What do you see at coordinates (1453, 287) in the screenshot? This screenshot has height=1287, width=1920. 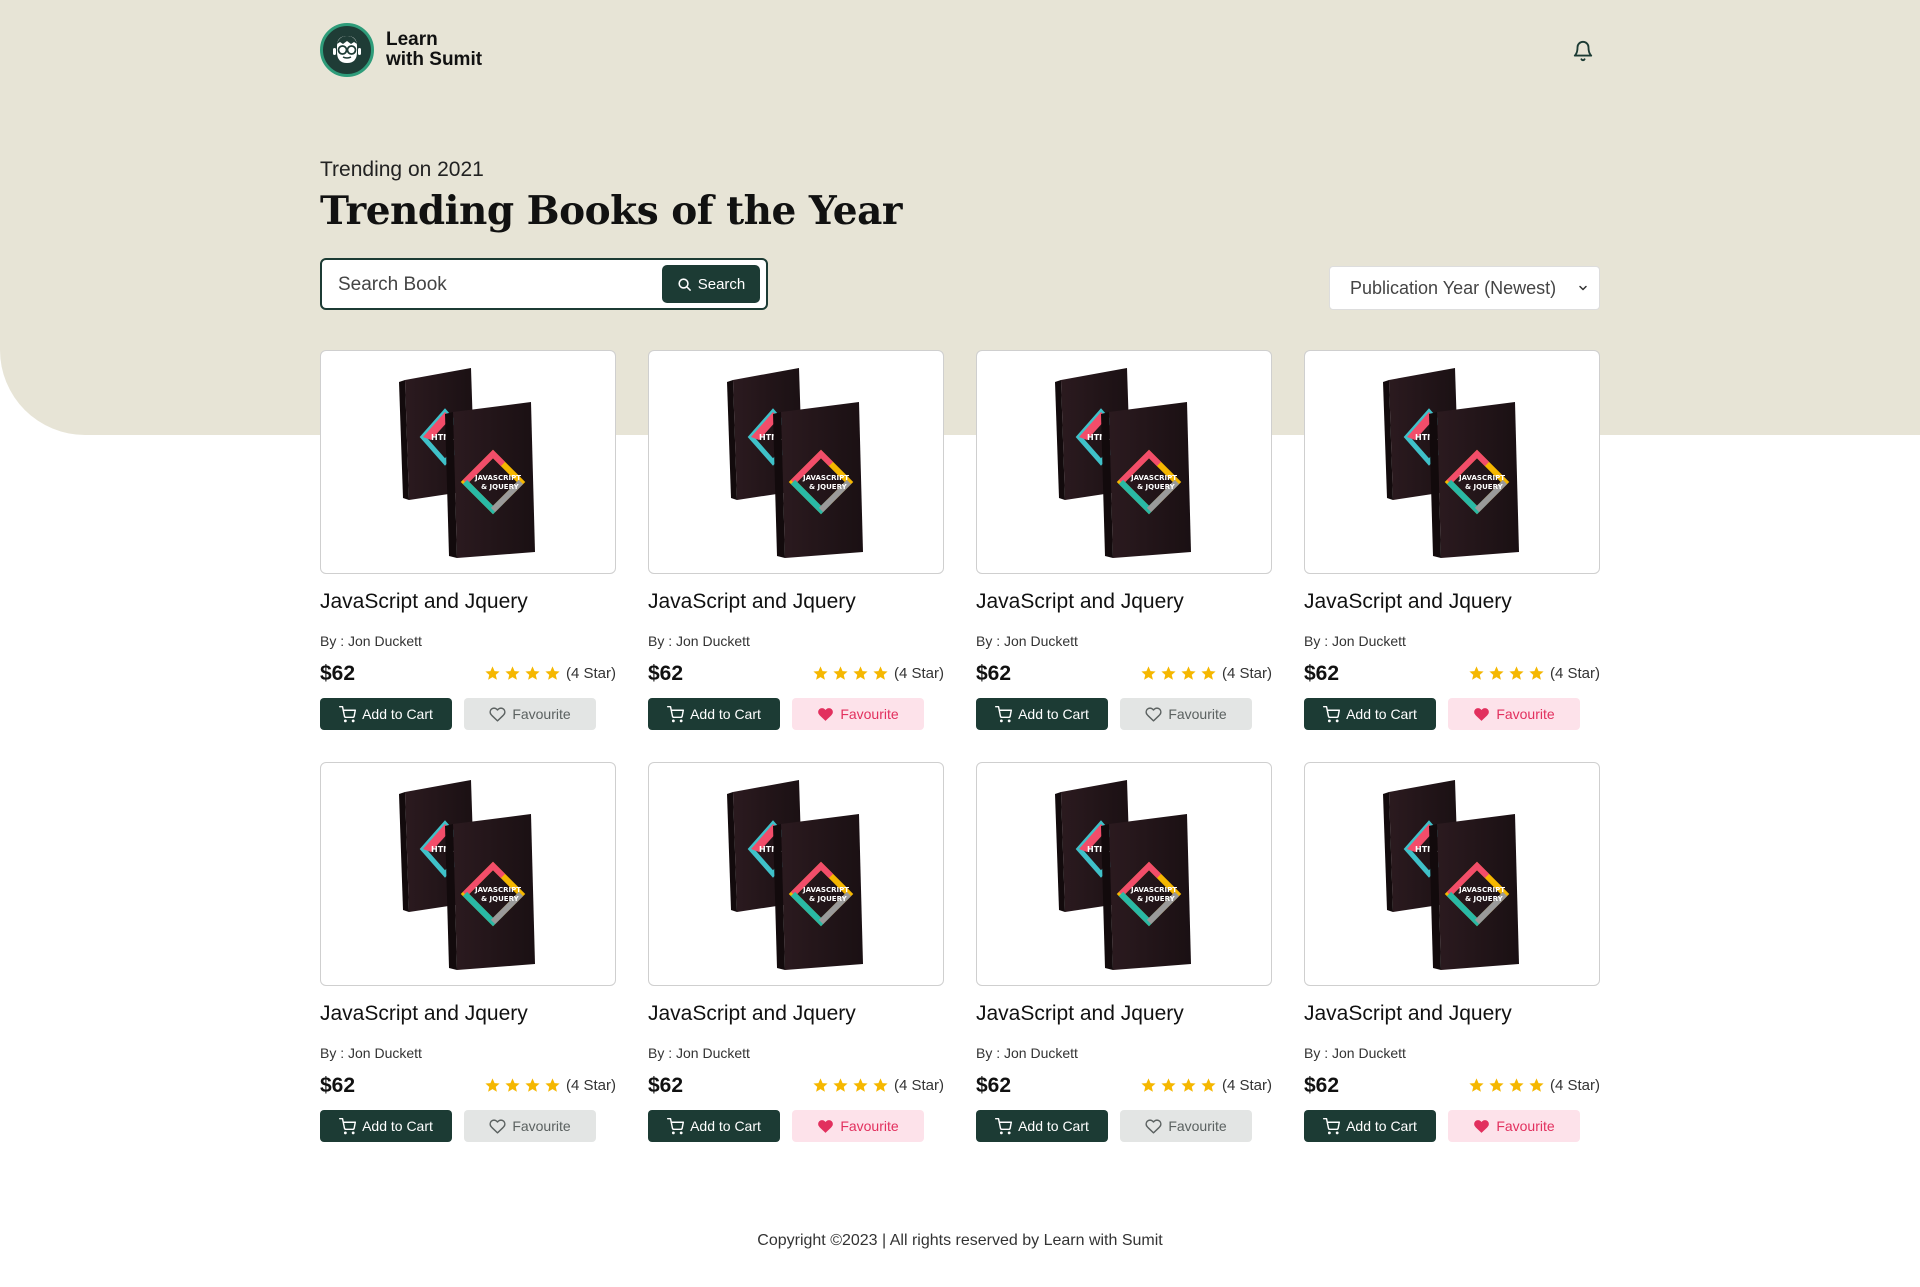 I see `sort-selected-value: Publication Year (Newest)` at bounding box center [1453, 287].